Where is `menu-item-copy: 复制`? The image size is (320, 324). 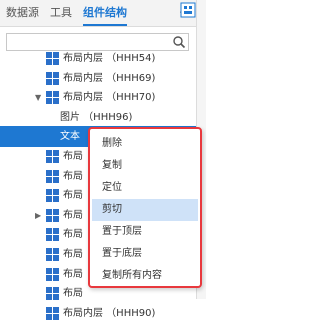 menu-item-copy: 复制 is located at coordinates (145, 166).